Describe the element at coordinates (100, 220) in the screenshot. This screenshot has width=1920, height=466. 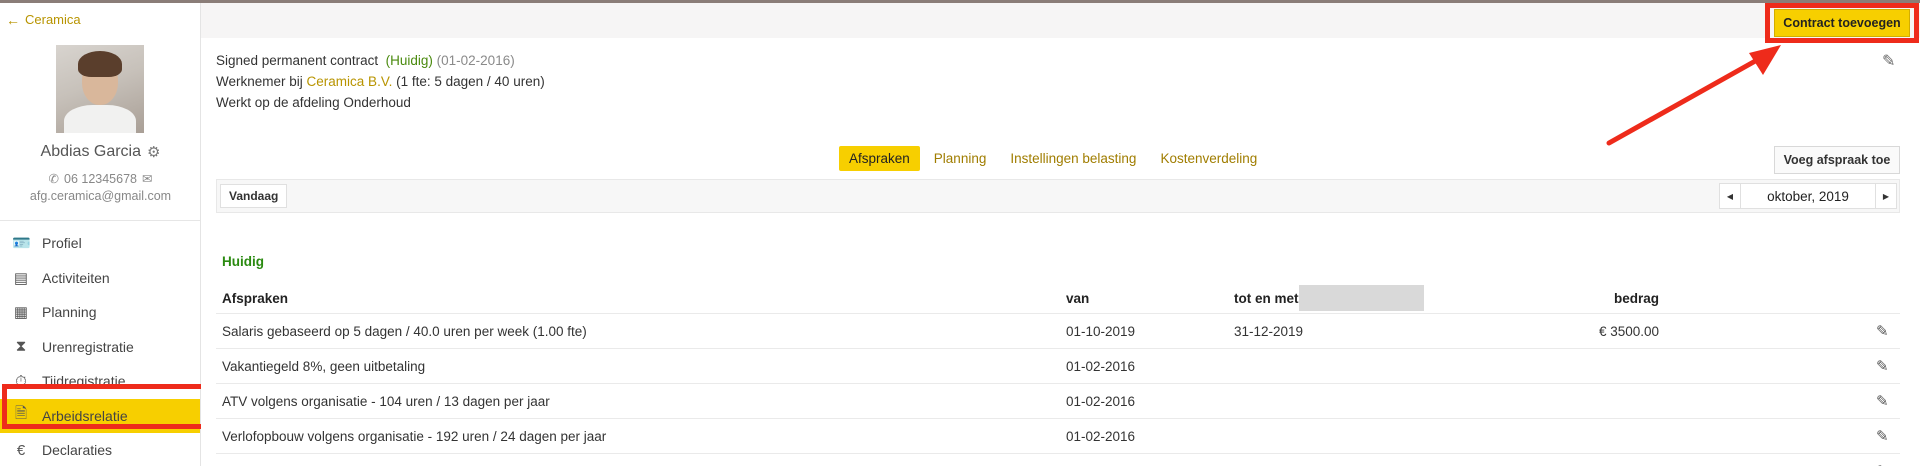
I see `divider` at that location.